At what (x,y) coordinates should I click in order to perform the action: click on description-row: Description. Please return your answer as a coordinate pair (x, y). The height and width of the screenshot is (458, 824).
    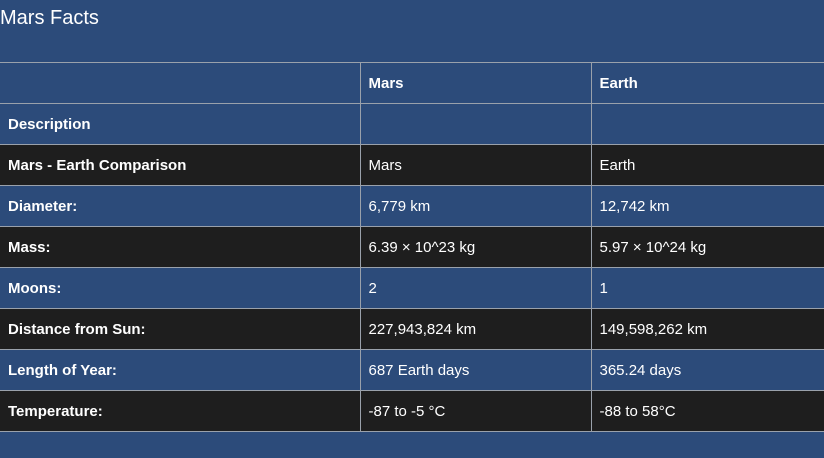
    Looking at the image, I should click on (412, 124).